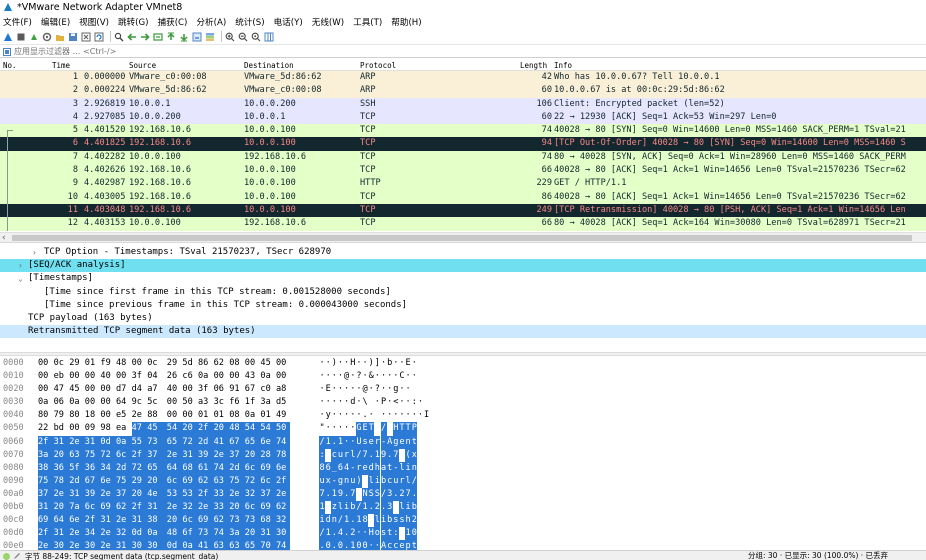  What do you see at coordinates (288, 22) in the screenshot?
I see `menu-item-7: 电话(Y)` at bounding box center [288, 22].